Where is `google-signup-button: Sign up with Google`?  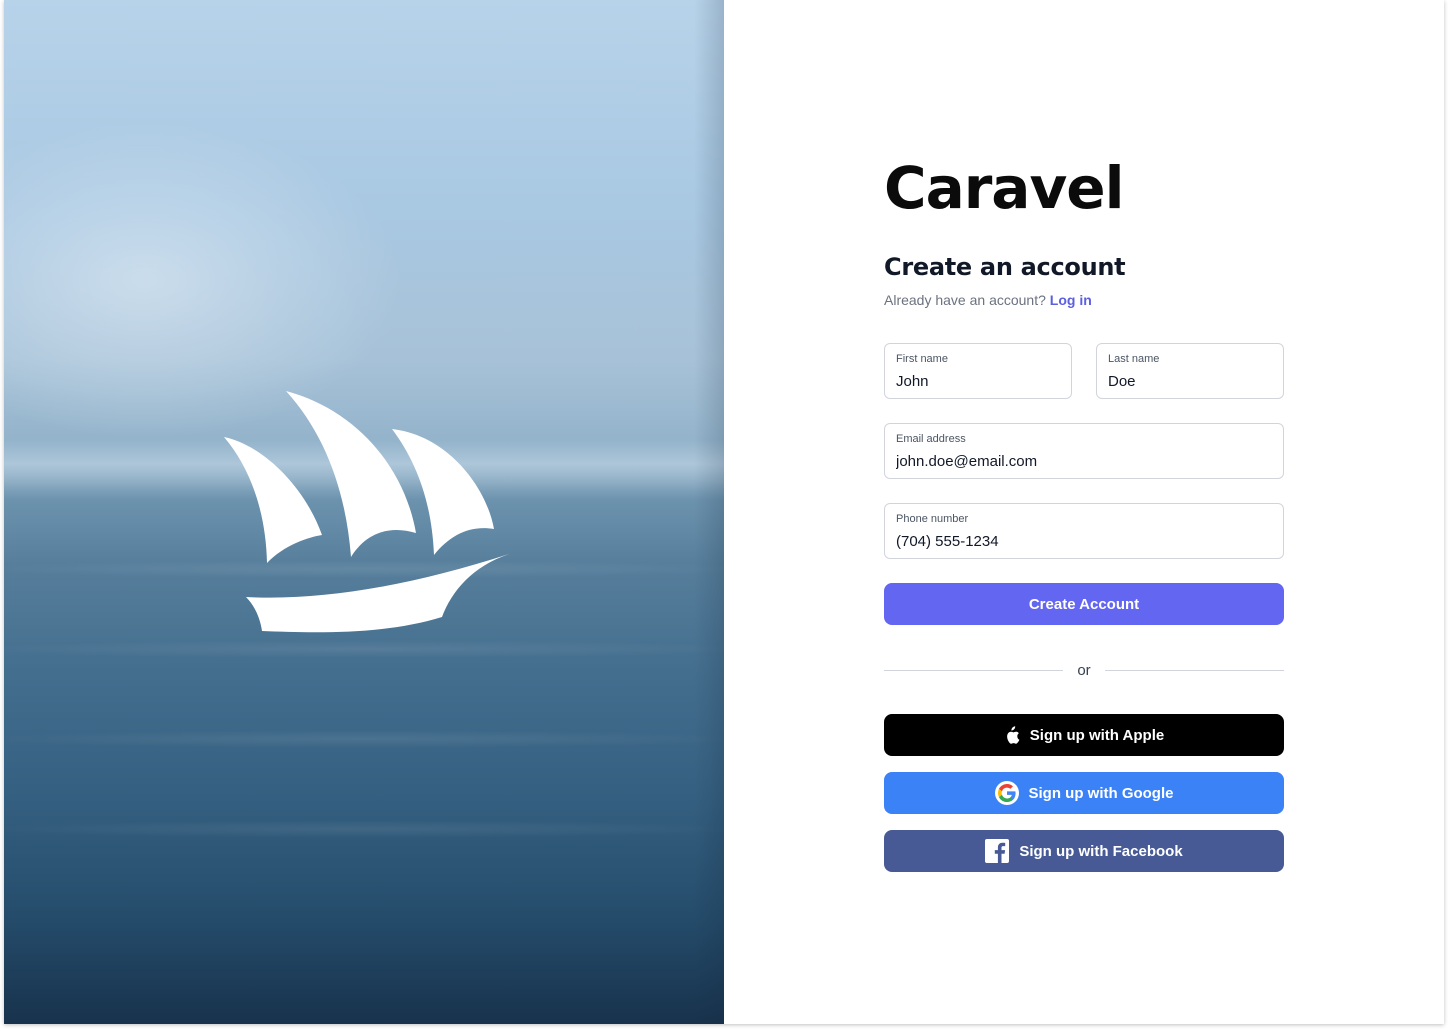 google-signup-button: Sign up with Google is located at coordinates (1084, 793).